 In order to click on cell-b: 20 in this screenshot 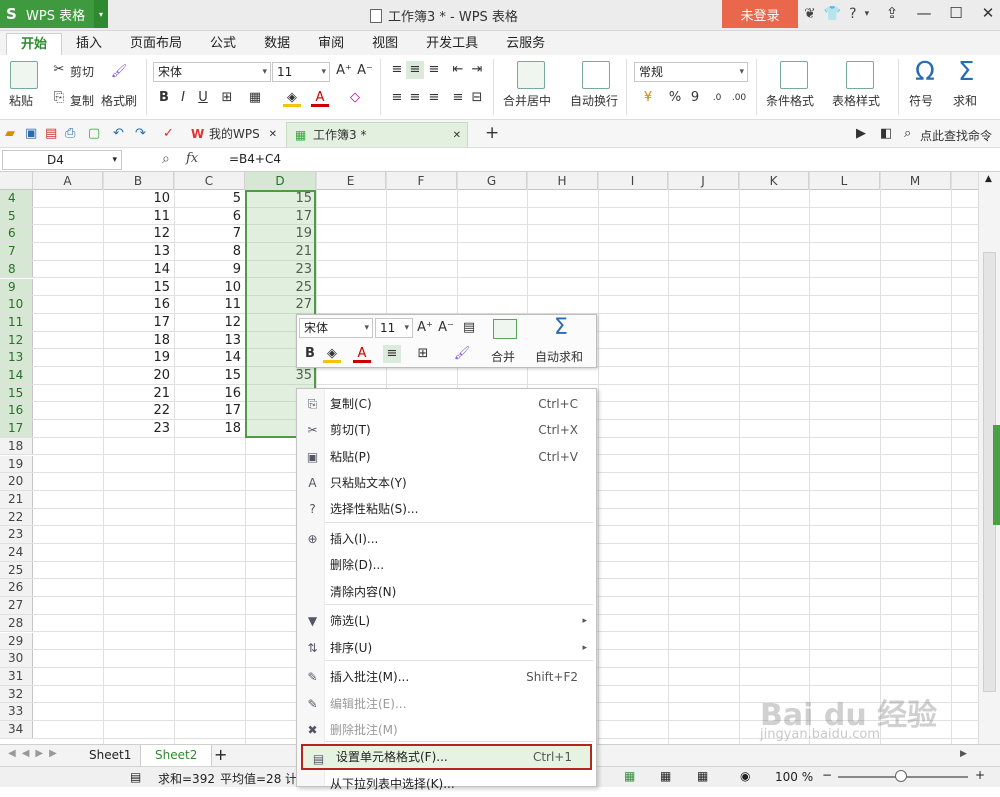, I will do `click(138, 375)`.